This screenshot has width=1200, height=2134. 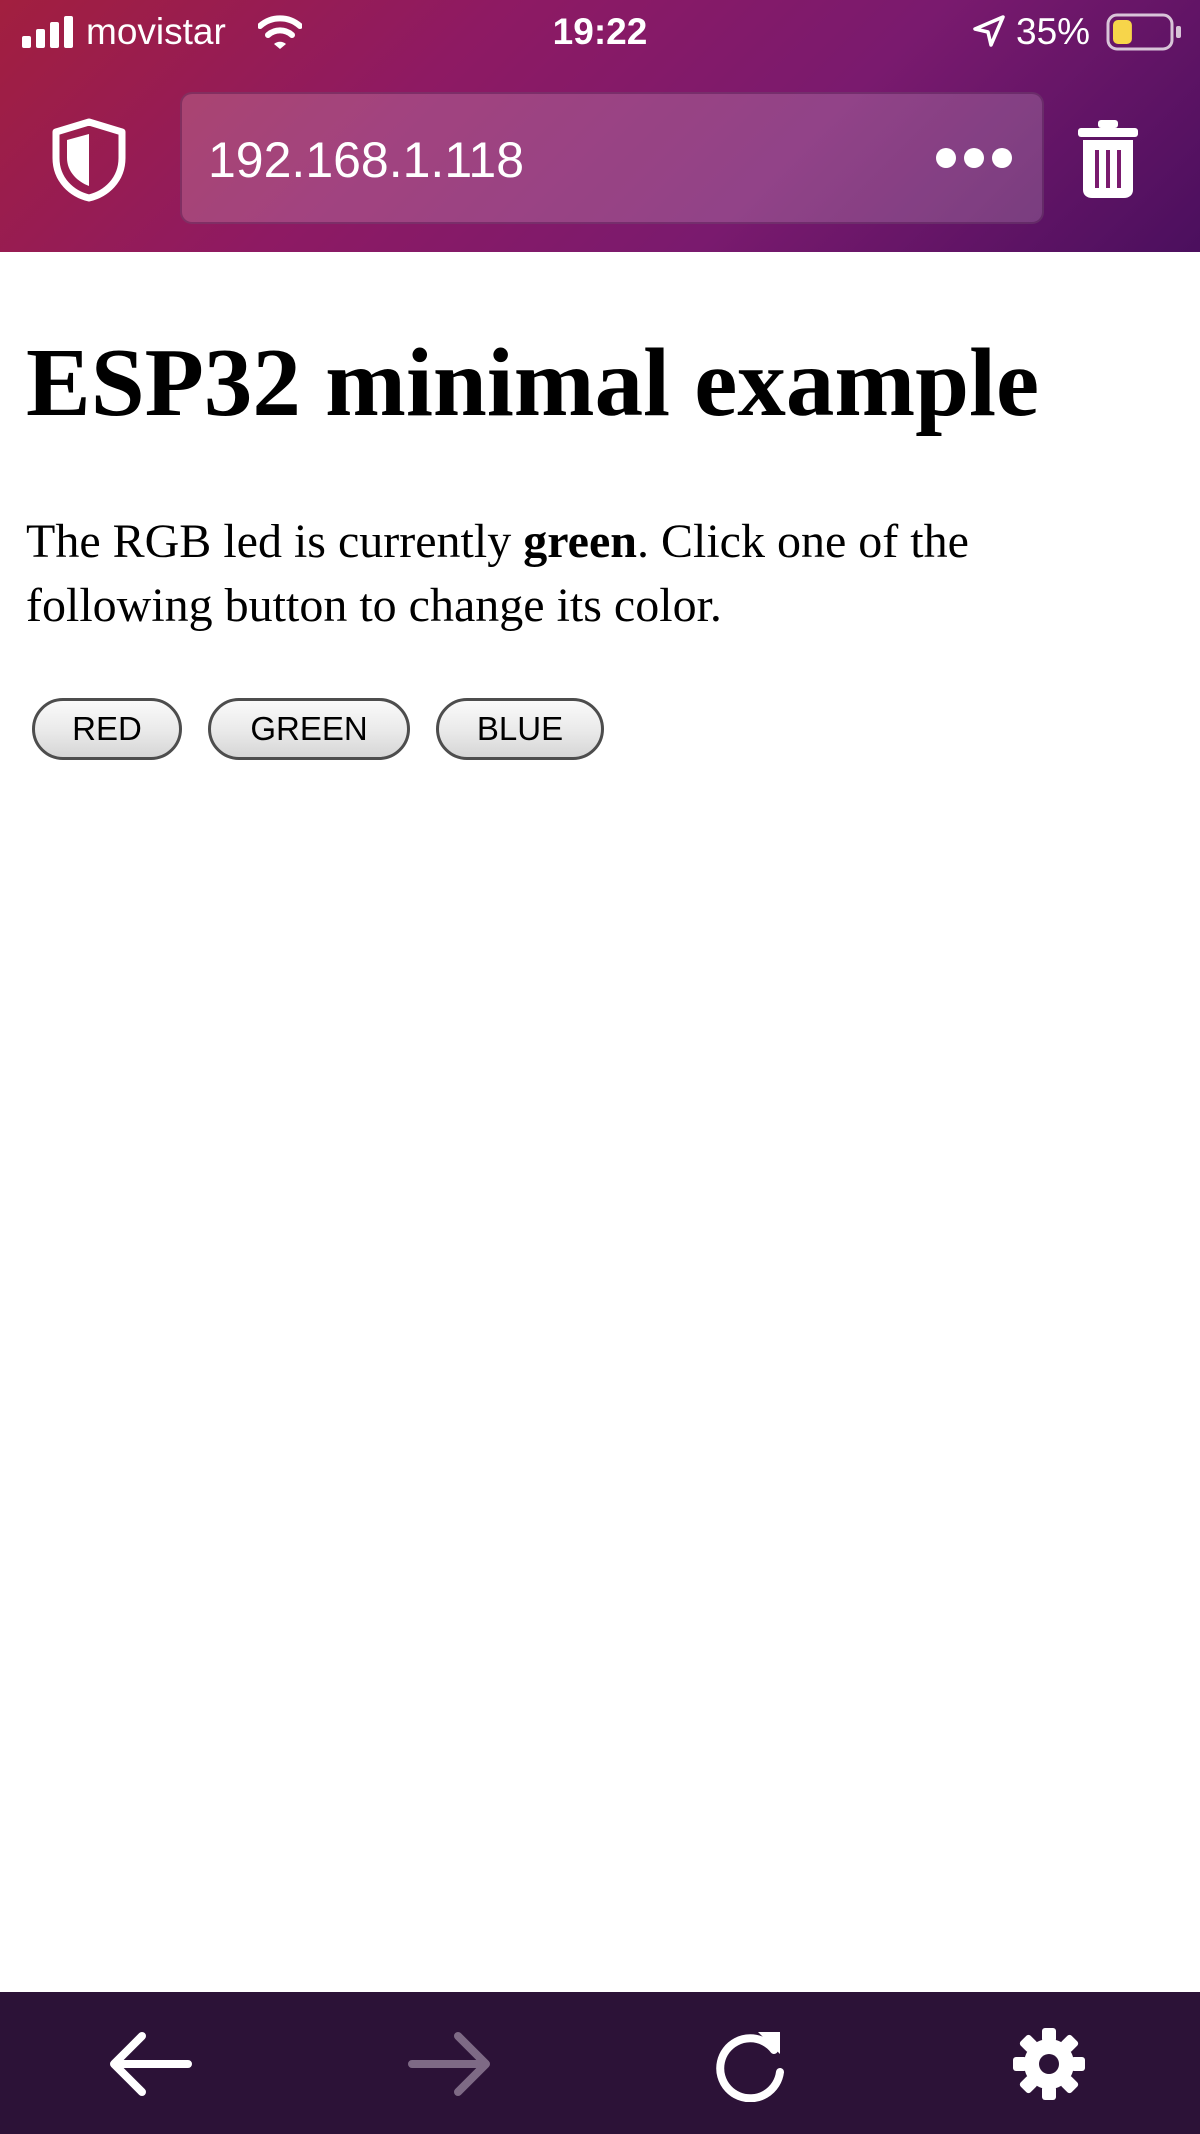 What do you see at coordinates (275, 541) in the screenshot?
I see `description-text-start: The RGB led is currently` at bounding box center [275, 541].